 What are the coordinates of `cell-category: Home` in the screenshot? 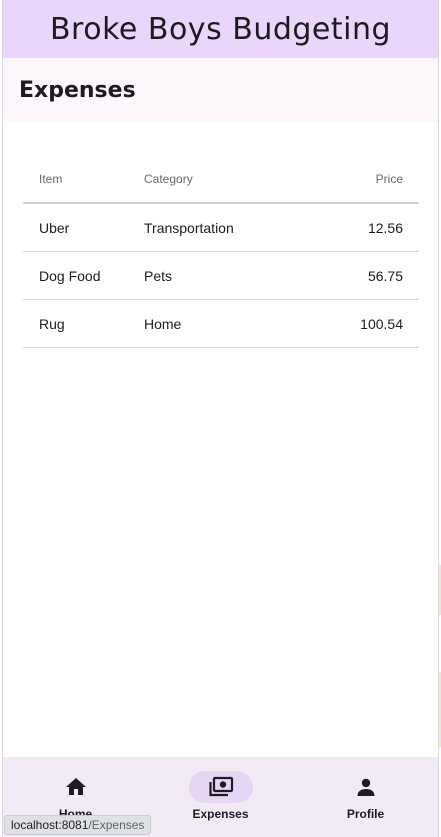 It's located at (163, 323).